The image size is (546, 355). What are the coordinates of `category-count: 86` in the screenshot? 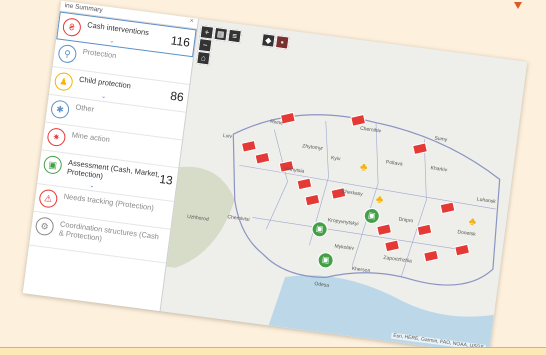 It's located at (177, 96).